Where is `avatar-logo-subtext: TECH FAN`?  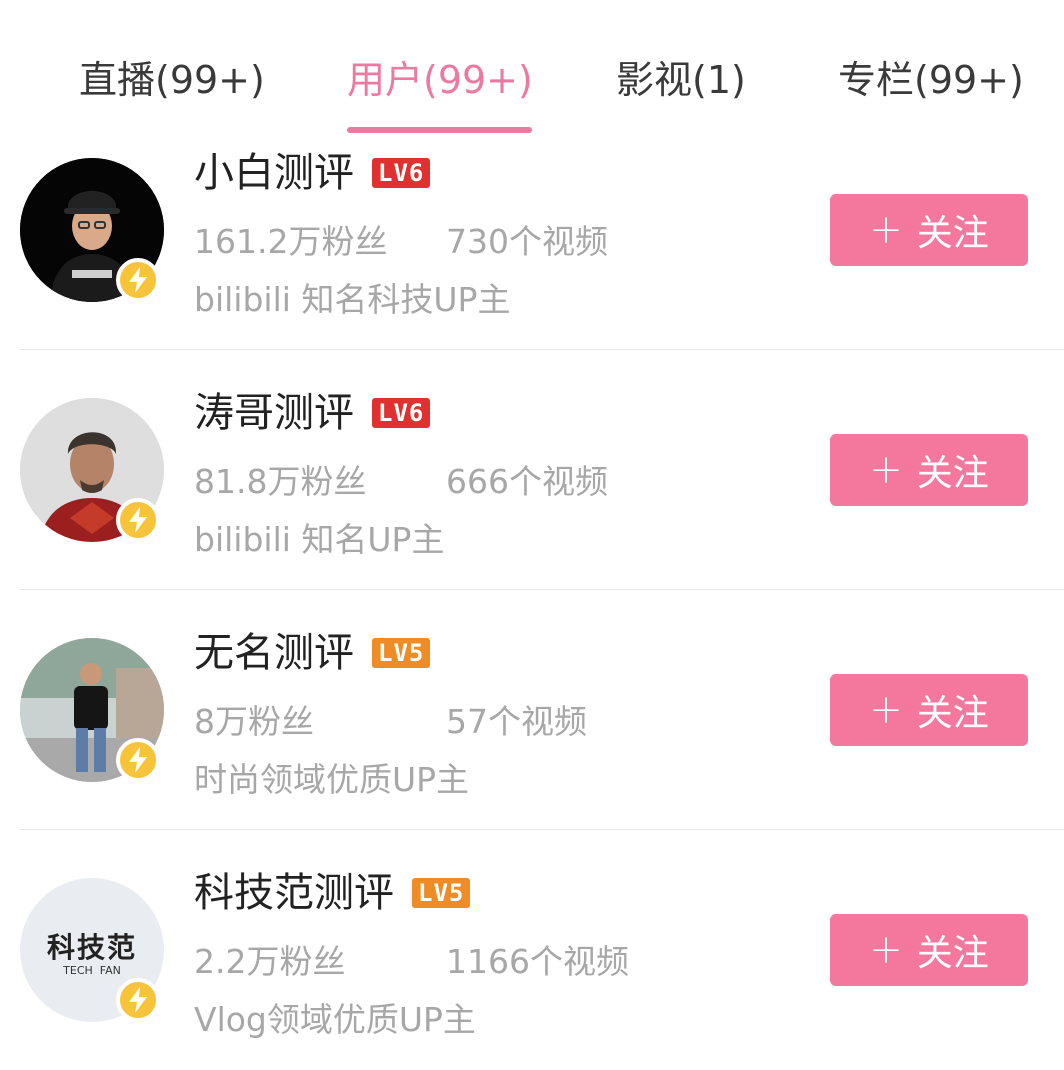 avatar-logo-subtext: TECH FAN is located at coordinates (92, 970).